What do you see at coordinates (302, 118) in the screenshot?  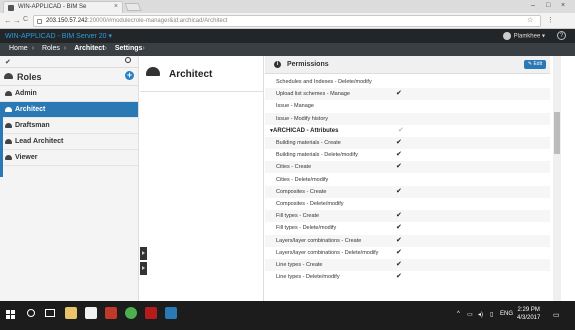 I see `permission-label: Issue - Modify history` at bounding box center [302, 118].